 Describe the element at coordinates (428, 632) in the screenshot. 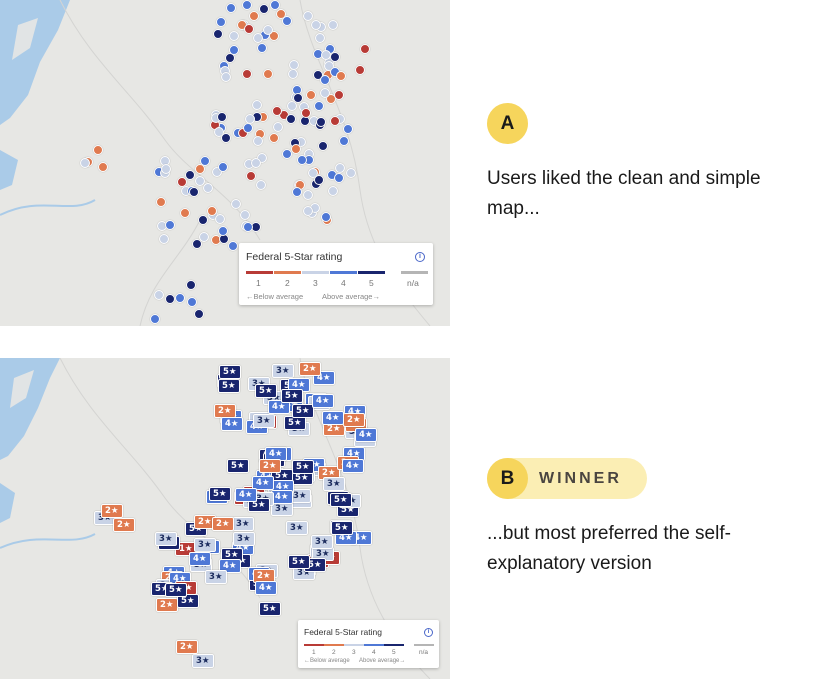

I see `info-icon: i` at that location.